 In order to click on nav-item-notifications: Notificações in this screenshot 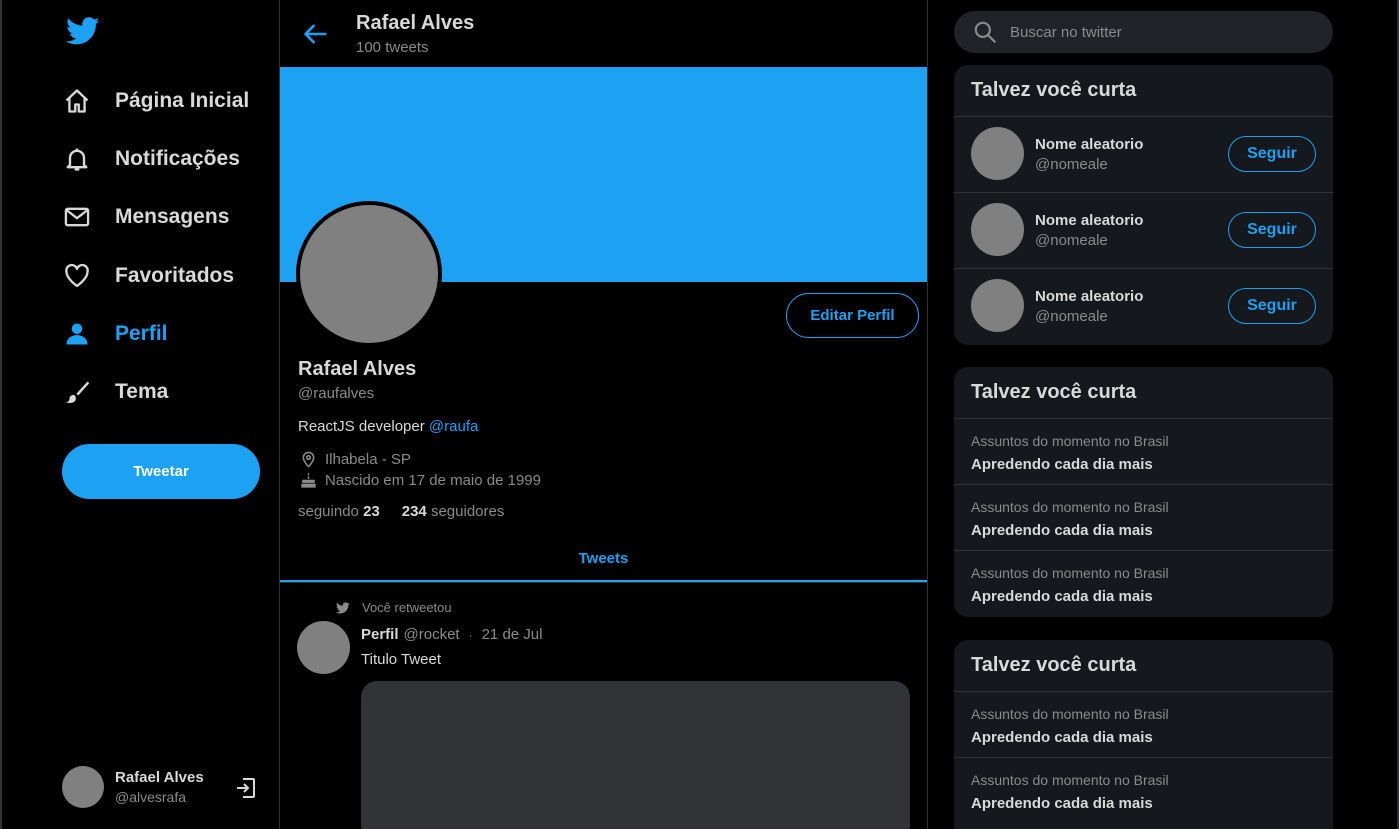, I will do `click(151, 159)`.